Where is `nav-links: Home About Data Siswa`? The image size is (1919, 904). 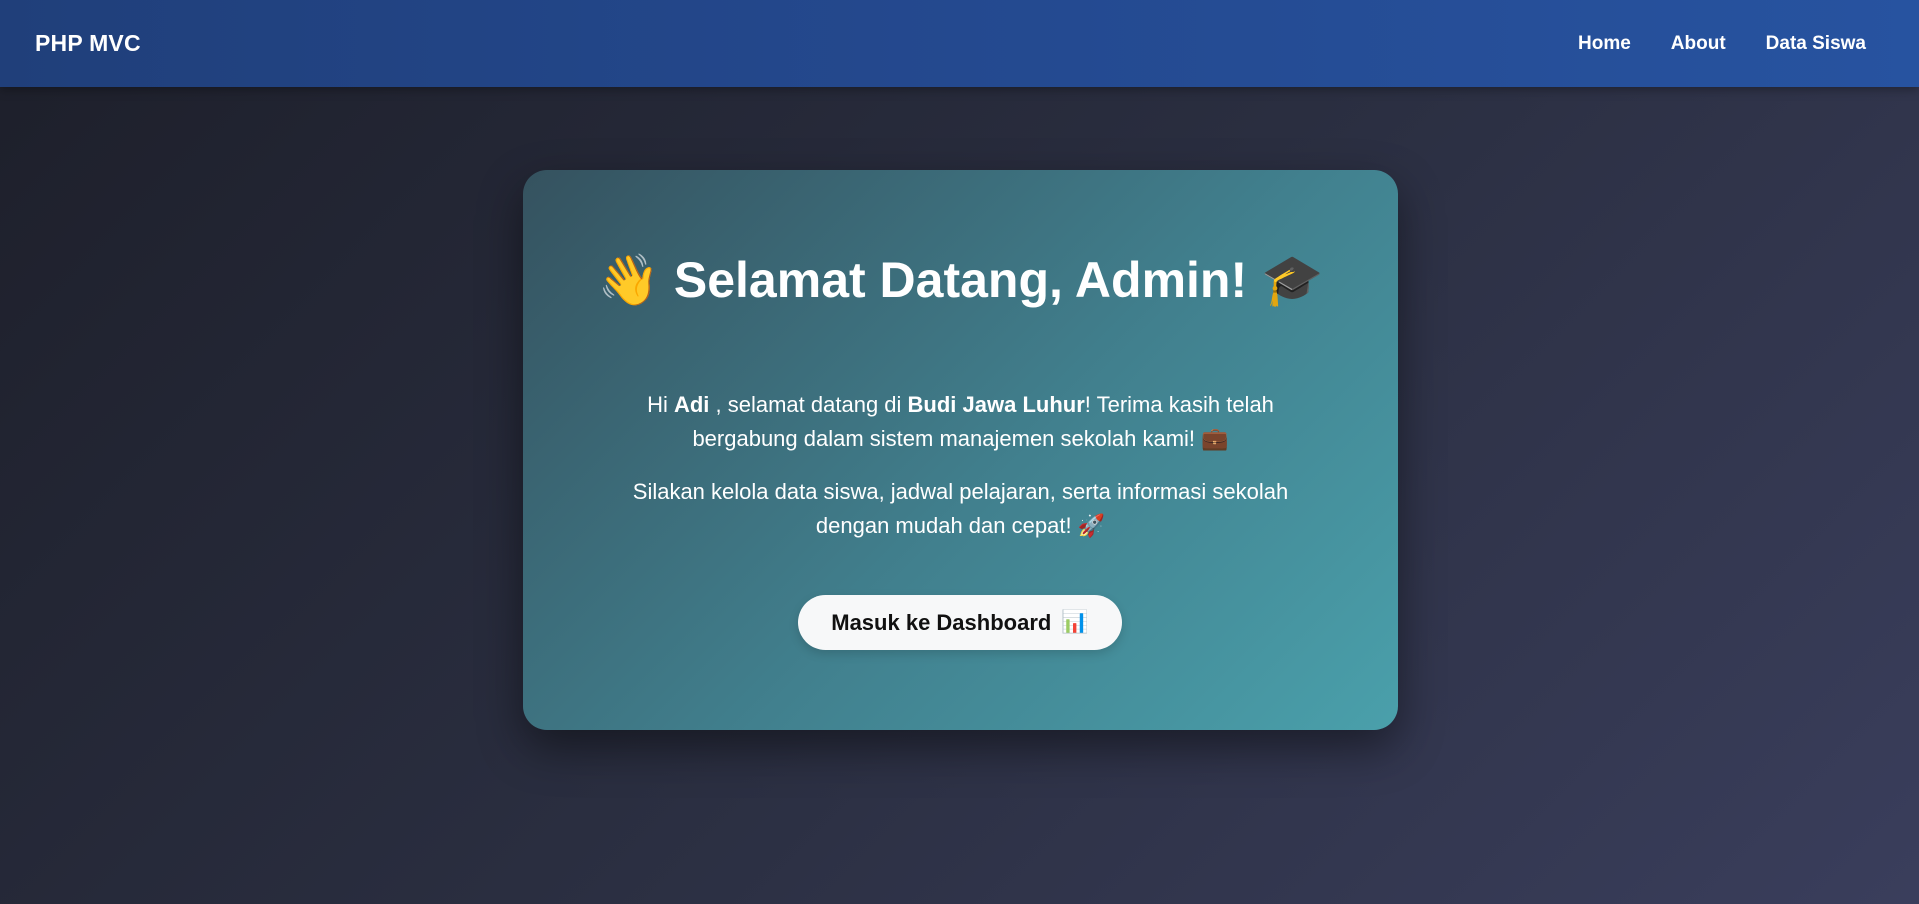
nav-links: Home About Data Siswa is located at coordinates (1702, 44).